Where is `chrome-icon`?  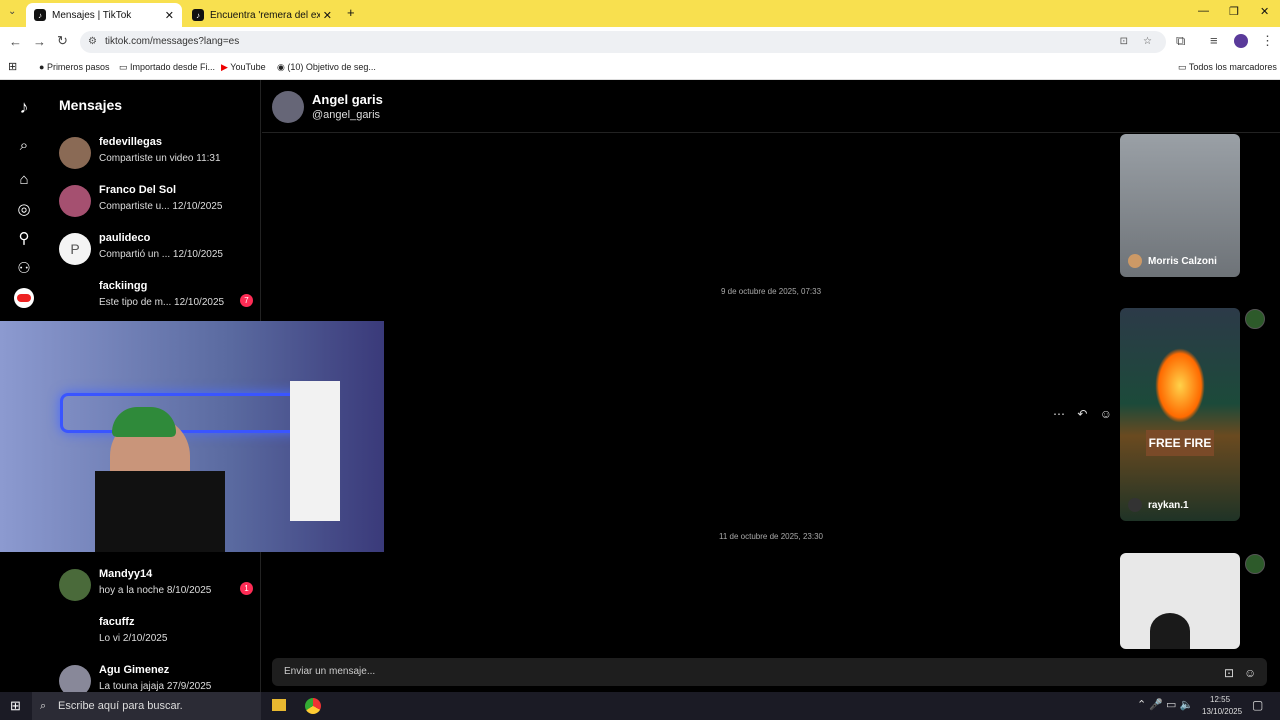 chrome-icon is located at coordinates (313, 706).